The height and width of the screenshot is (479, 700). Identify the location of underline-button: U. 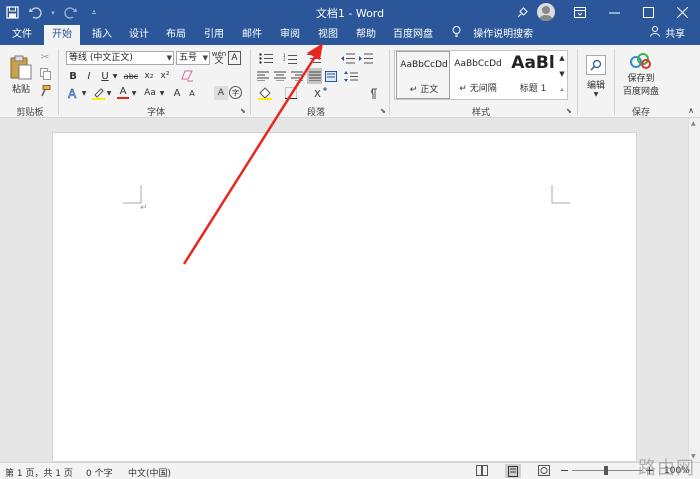
(105, 76).